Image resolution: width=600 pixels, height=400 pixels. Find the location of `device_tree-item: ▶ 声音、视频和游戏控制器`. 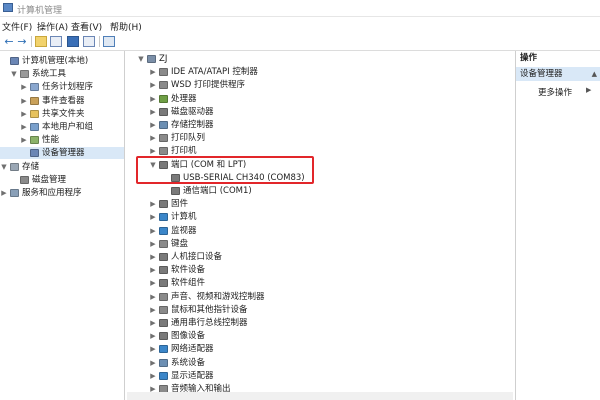

device_tree-item: ▶ 声音、视频和游戏控制器 is located at coordinates (320, 297).